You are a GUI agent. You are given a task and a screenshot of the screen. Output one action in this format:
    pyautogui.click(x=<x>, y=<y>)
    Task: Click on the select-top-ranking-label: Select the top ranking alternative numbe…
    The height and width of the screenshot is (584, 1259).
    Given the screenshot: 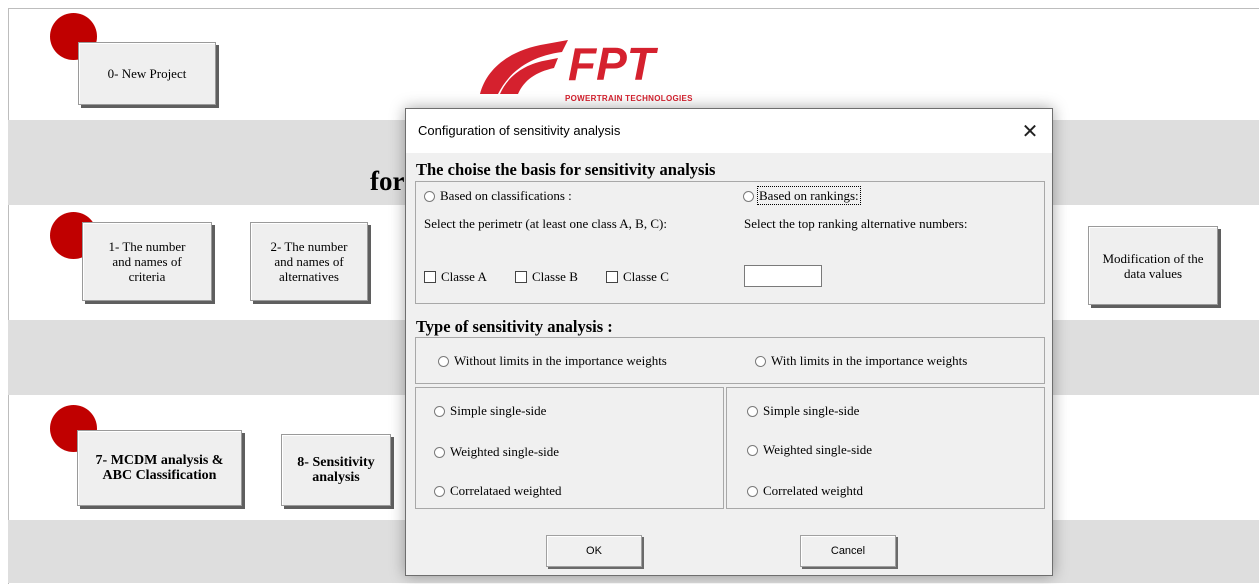 What is the action you would take?
    pyautogui.click(x=856, y=223)
    